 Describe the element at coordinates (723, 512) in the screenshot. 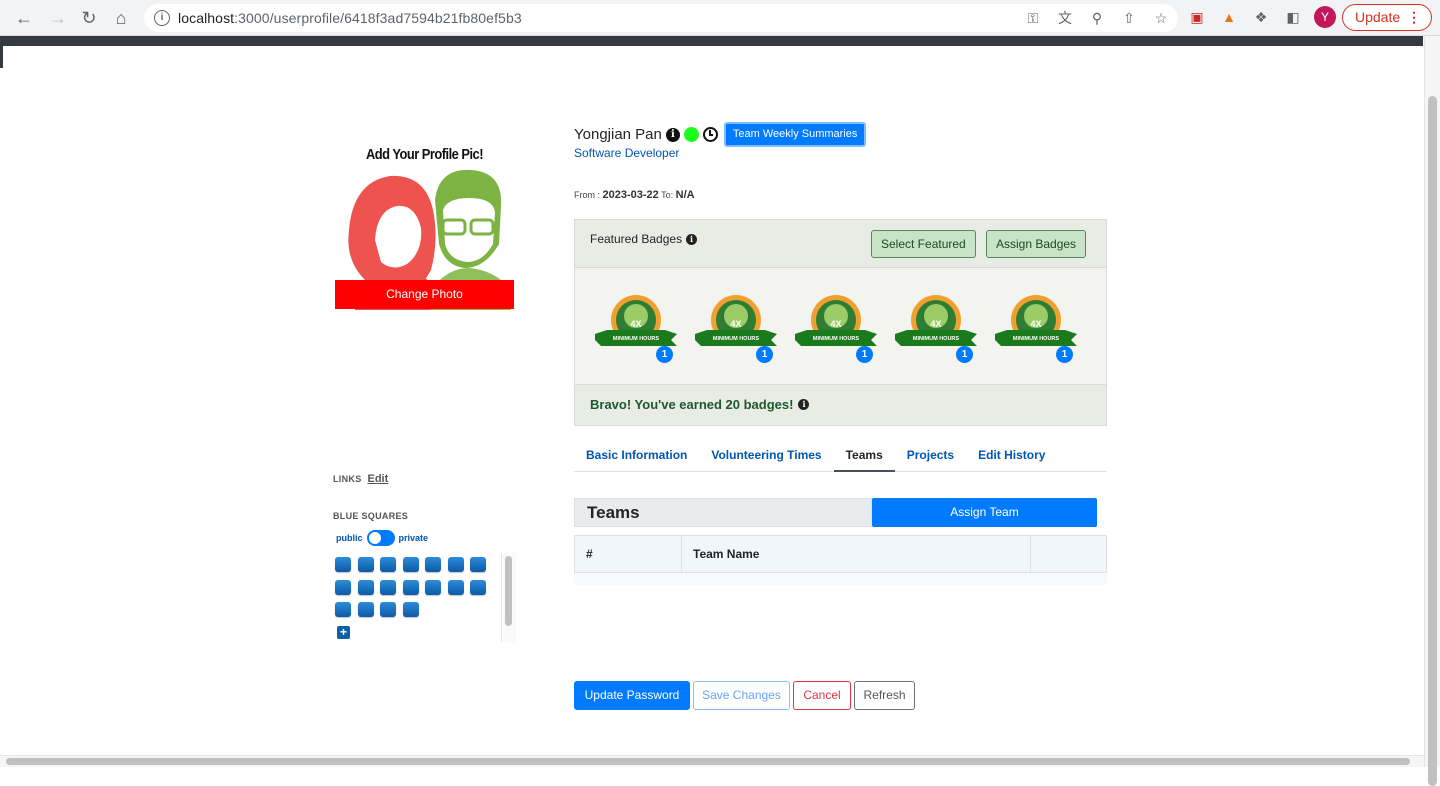

I see `teams-header: Teams` at that location.